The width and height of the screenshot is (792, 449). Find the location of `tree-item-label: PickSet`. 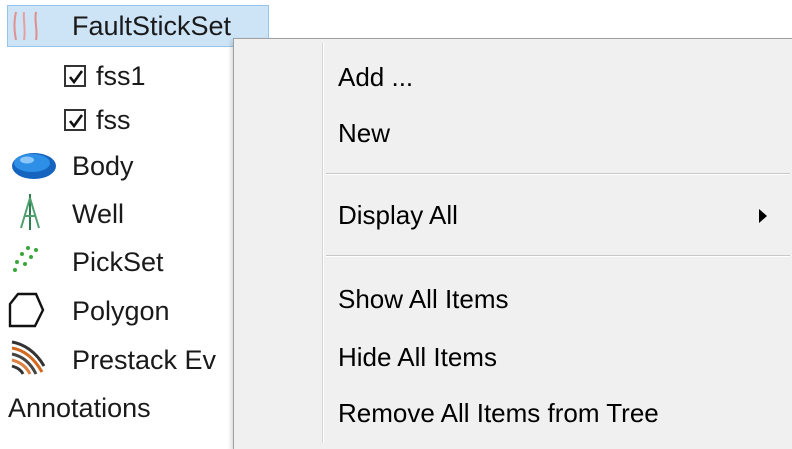

tree-item-label: PickSet is located at coordinates (118, 262).